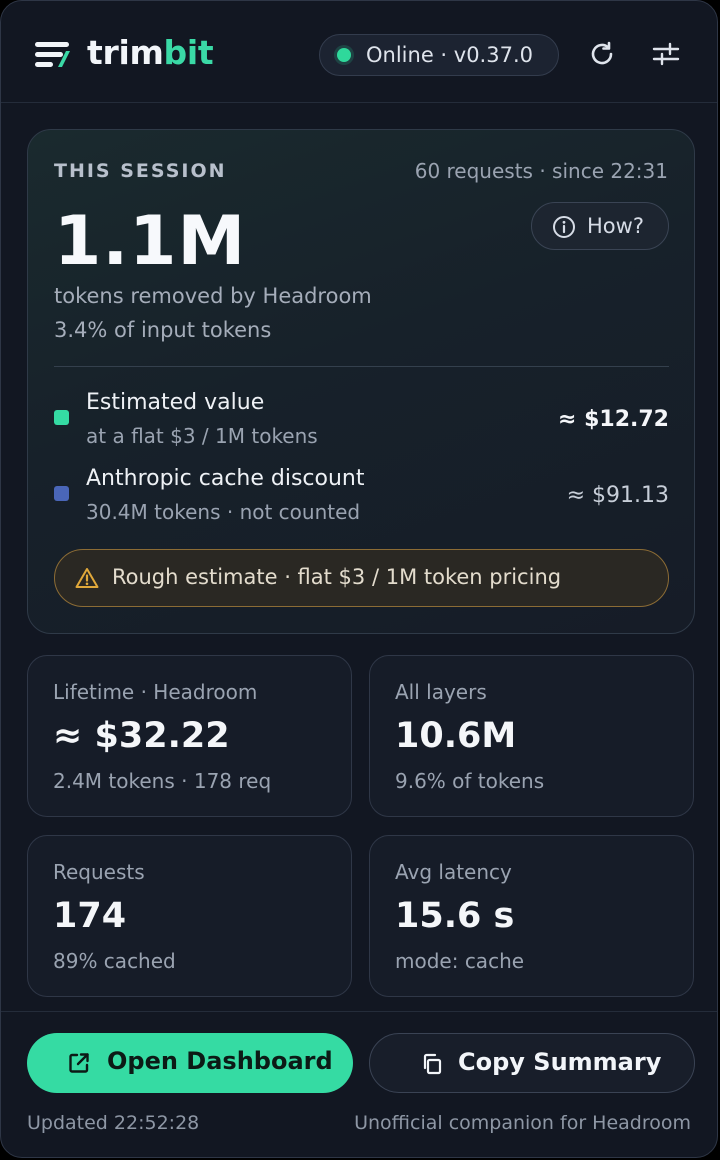  I want to click on app-name-part1: trim, so click(125, 52).